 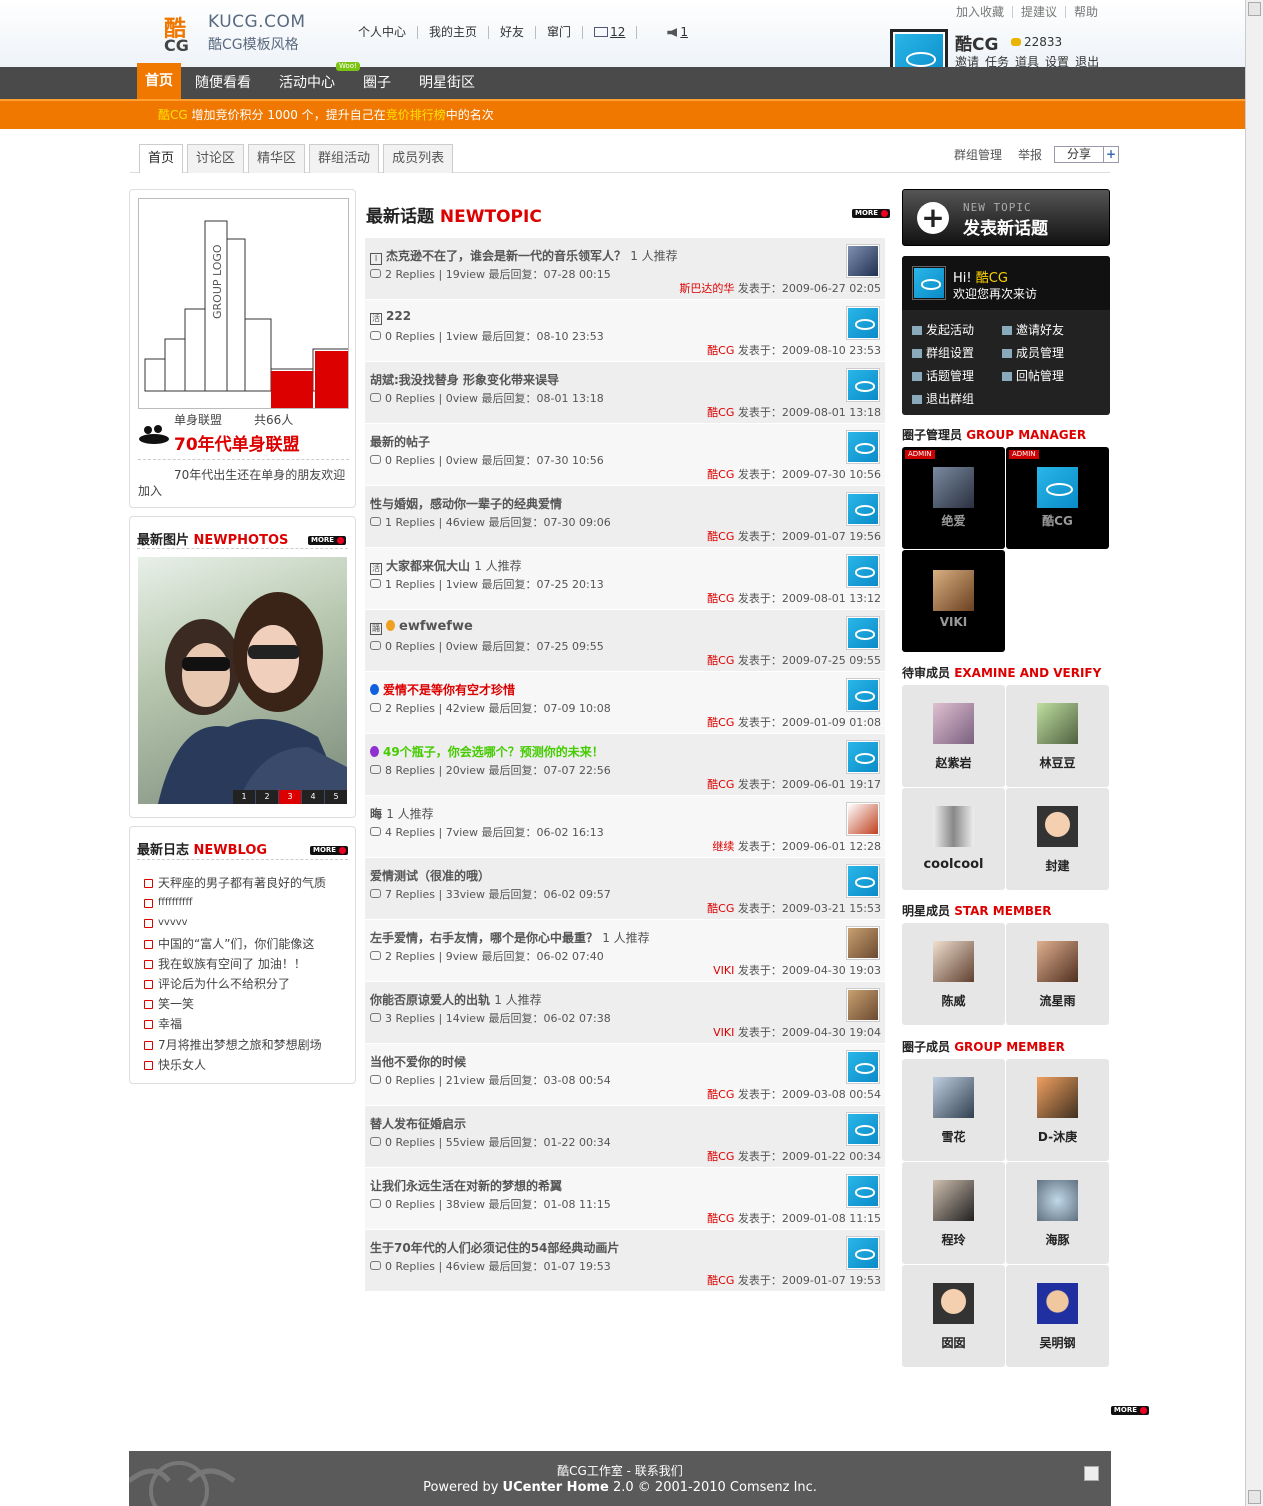 What do you see at coordinates (398, 316) in the screenshot?
I see `topic-title: 222` at bounding box center [398, 316].